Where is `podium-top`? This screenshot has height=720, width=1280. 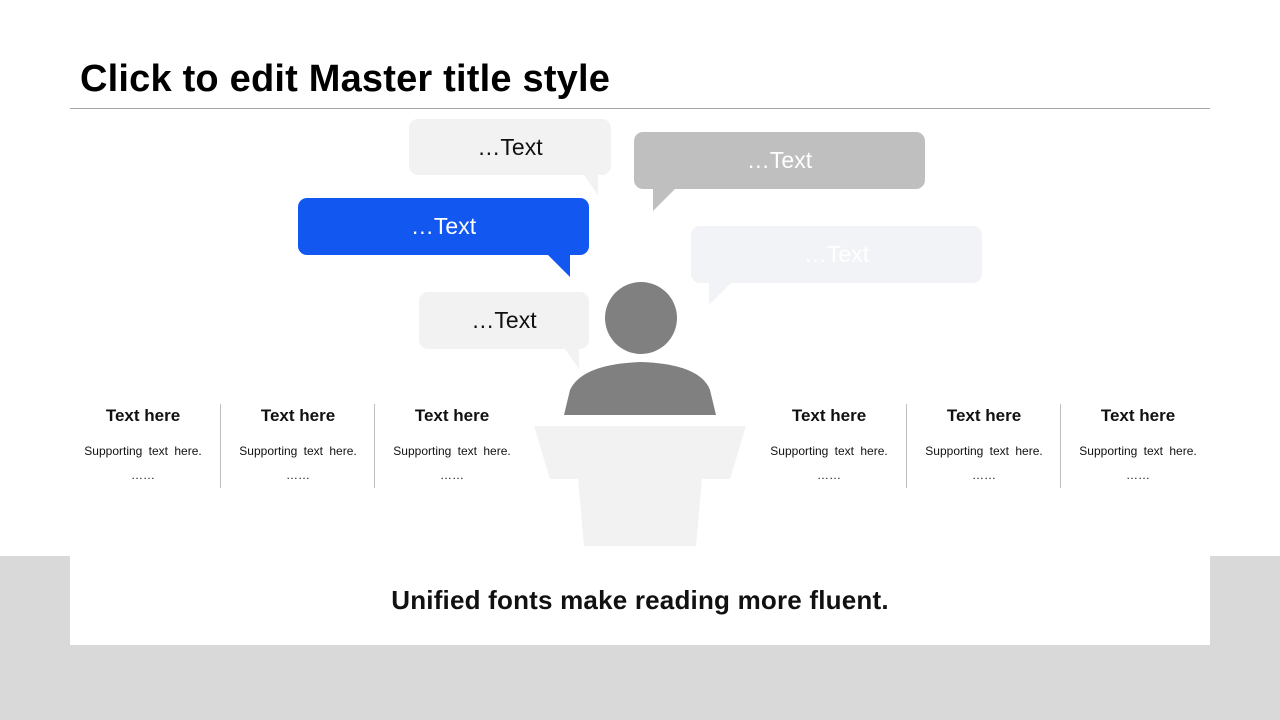 podium-top is located at coordinates (640, 452).